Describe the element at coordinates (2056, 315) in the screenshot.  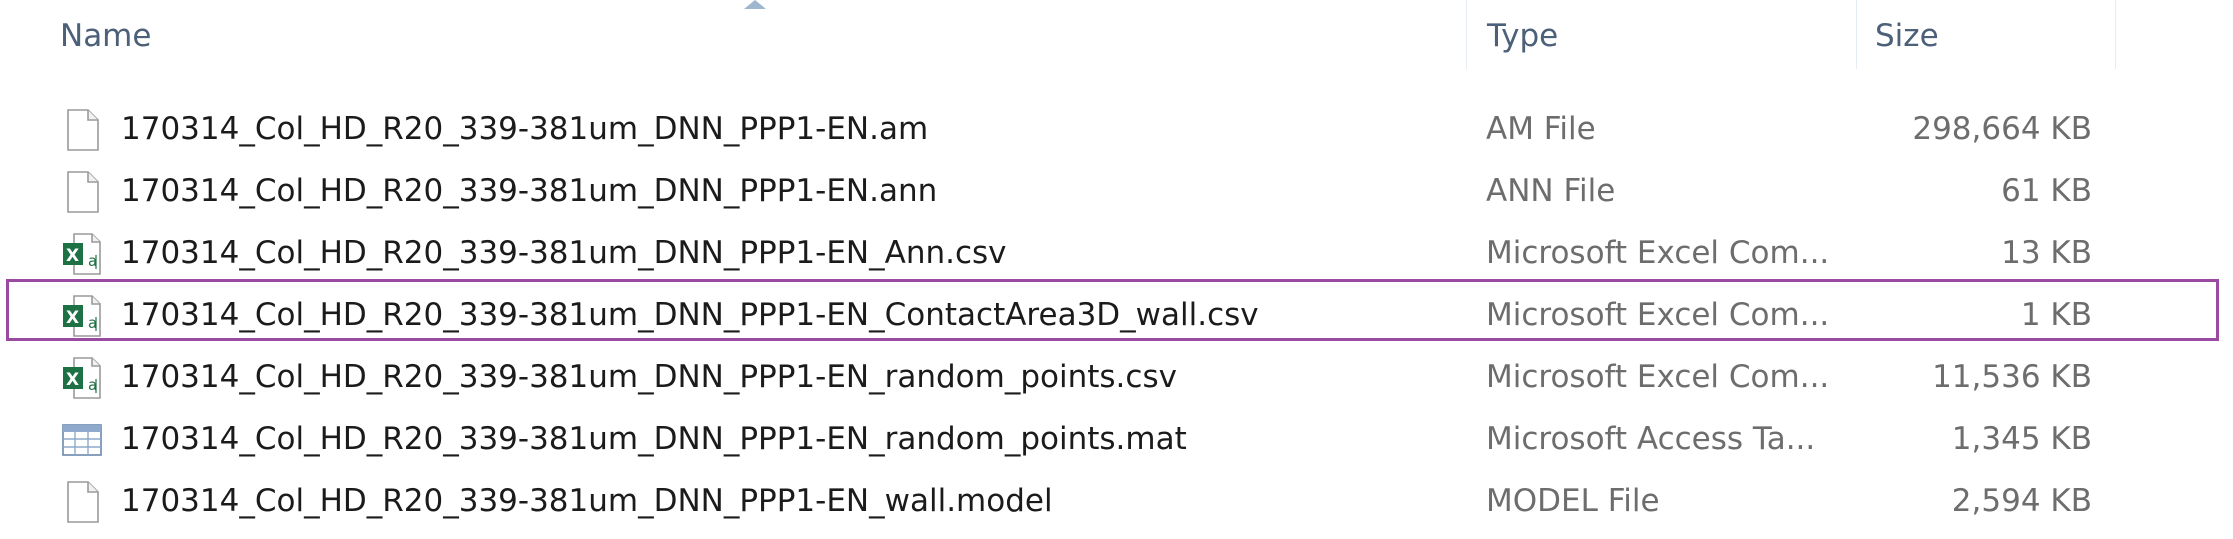
I see `file-size: 1 KB` at that location.